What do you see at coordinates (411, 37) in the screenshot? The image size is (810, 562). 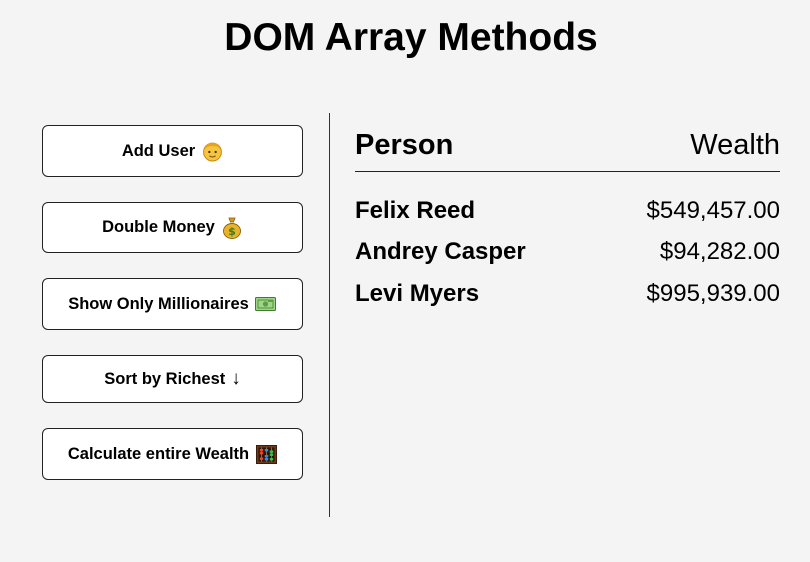 I see `page-title: DOM Array Methods` at bounding box center [411, 37].